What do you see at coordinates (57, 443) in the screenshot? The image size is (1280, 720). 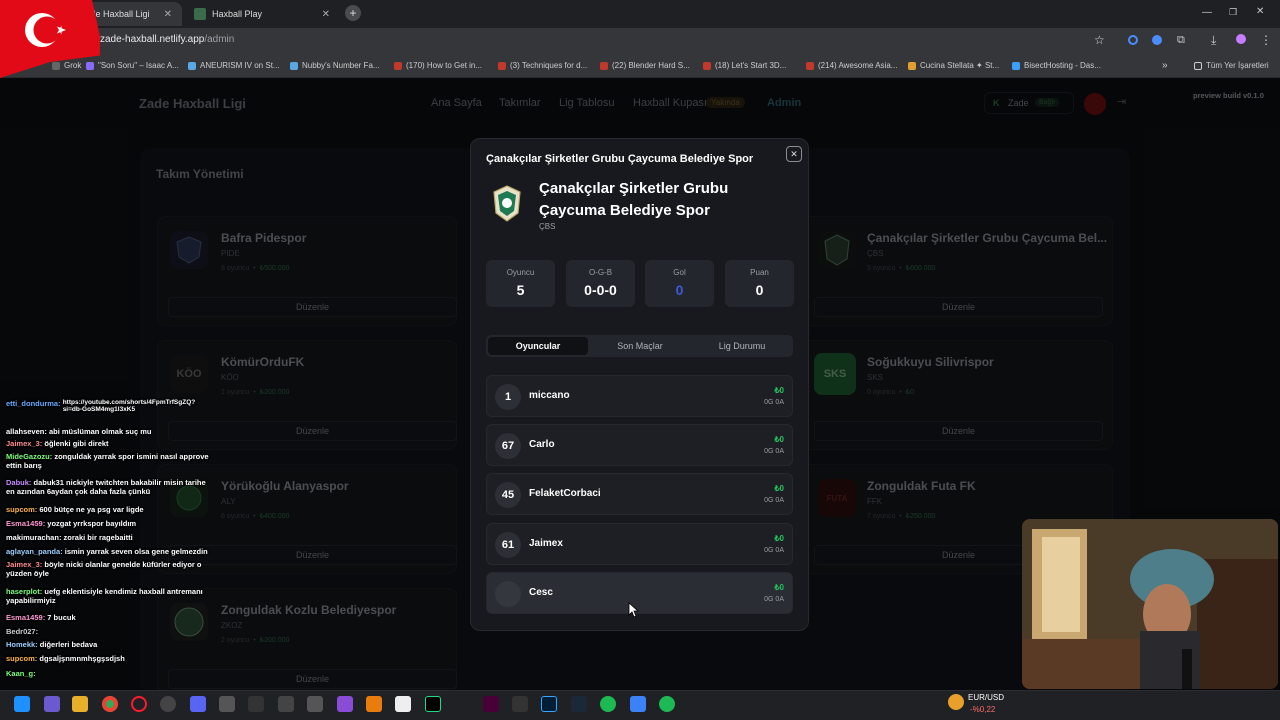 I see `chat-message: Jaimex_3: öğlenki gibi direkt` at bounding box center [57, 443].